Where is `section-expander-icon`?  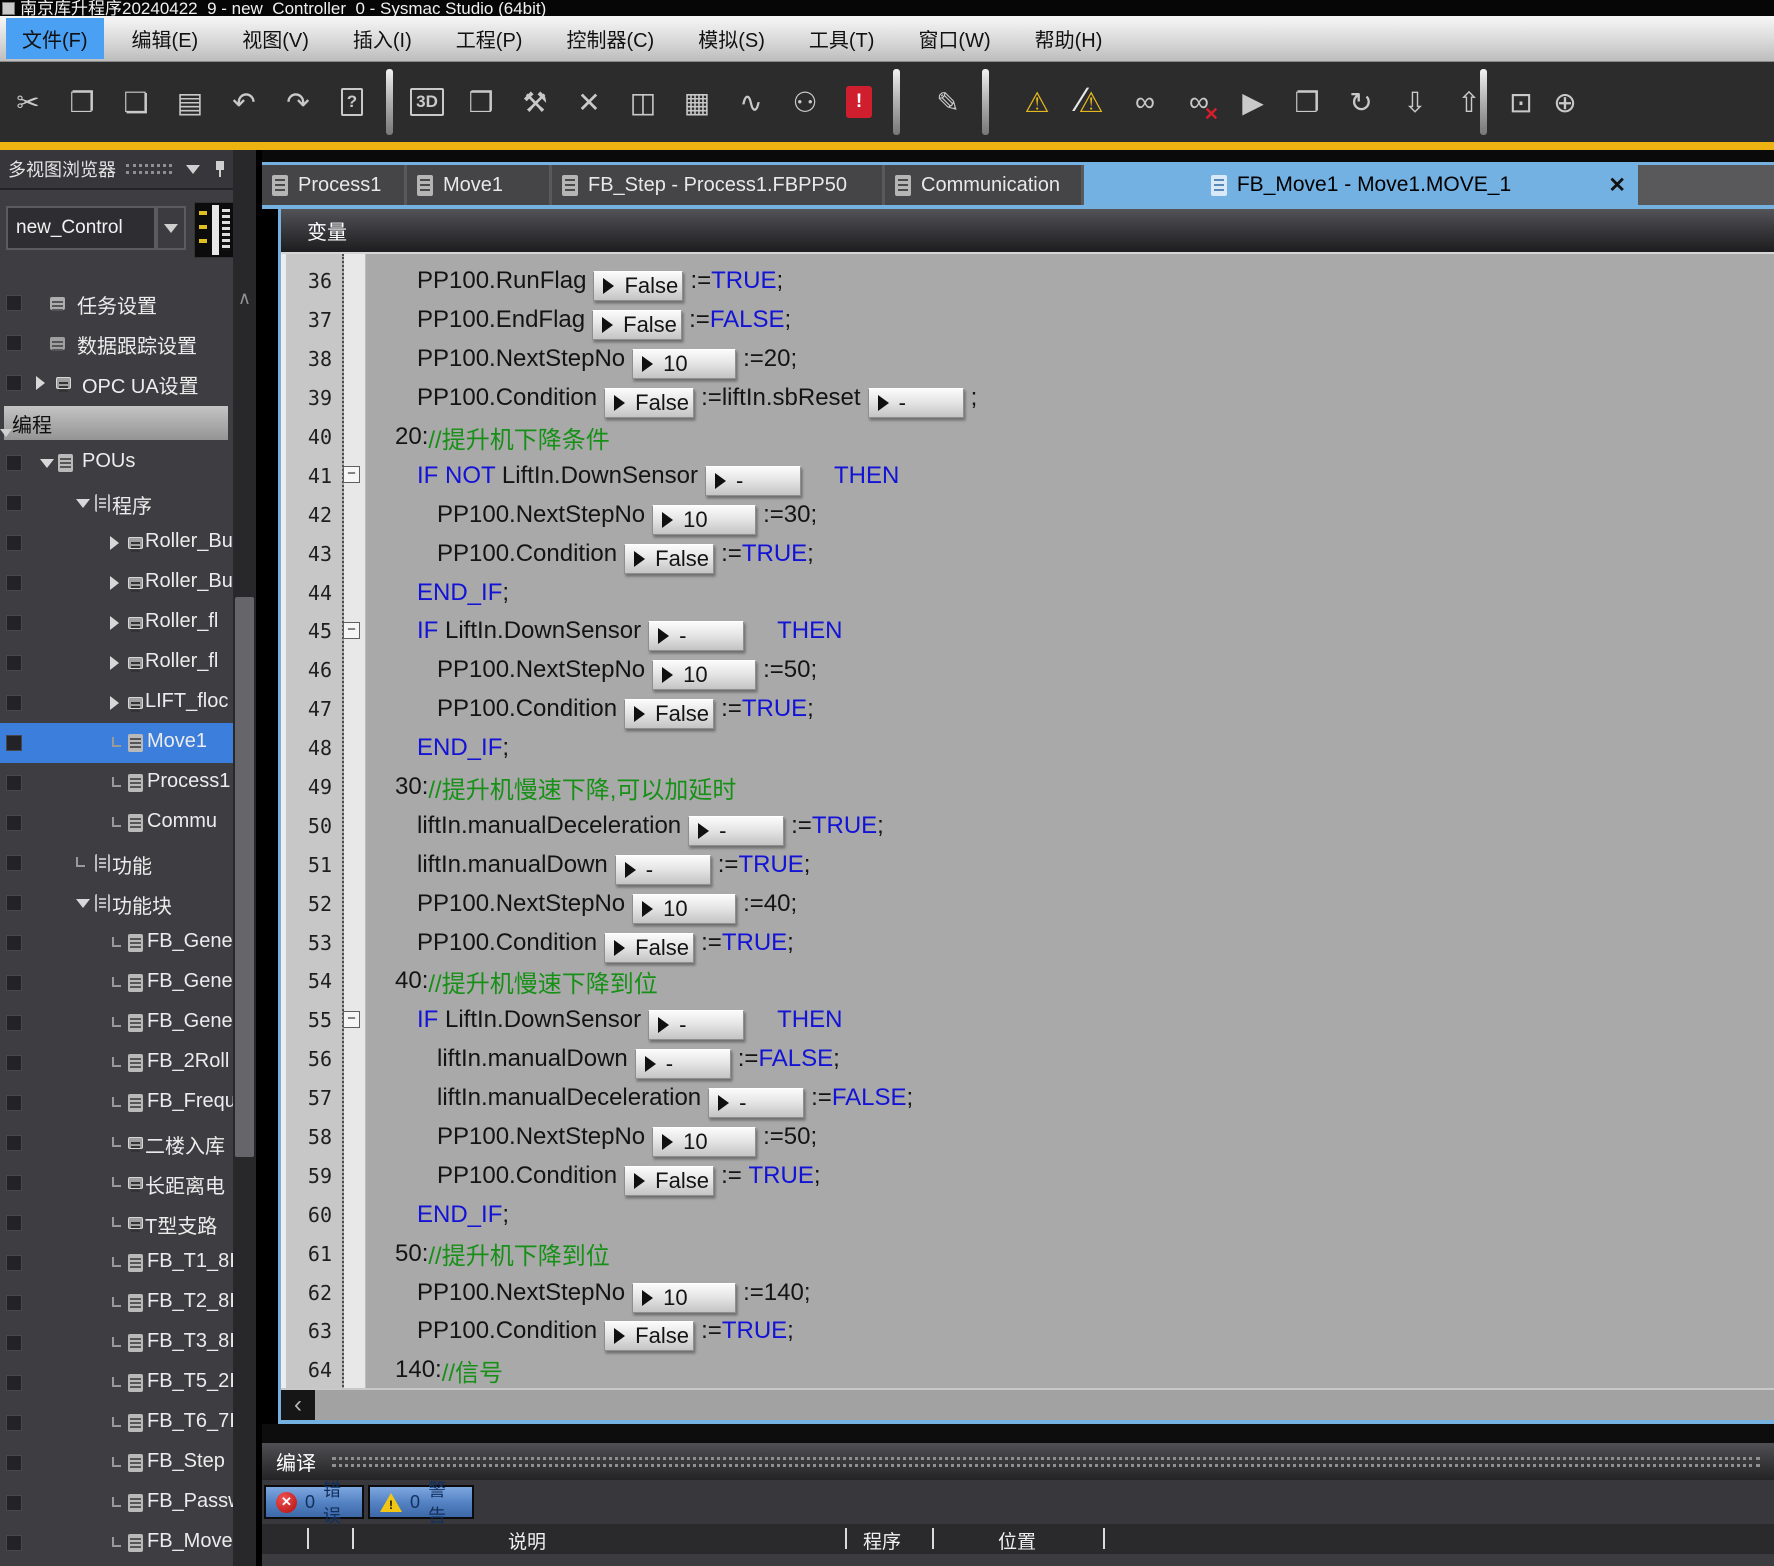
section-expander-icon is located at coordinates (6, 433).